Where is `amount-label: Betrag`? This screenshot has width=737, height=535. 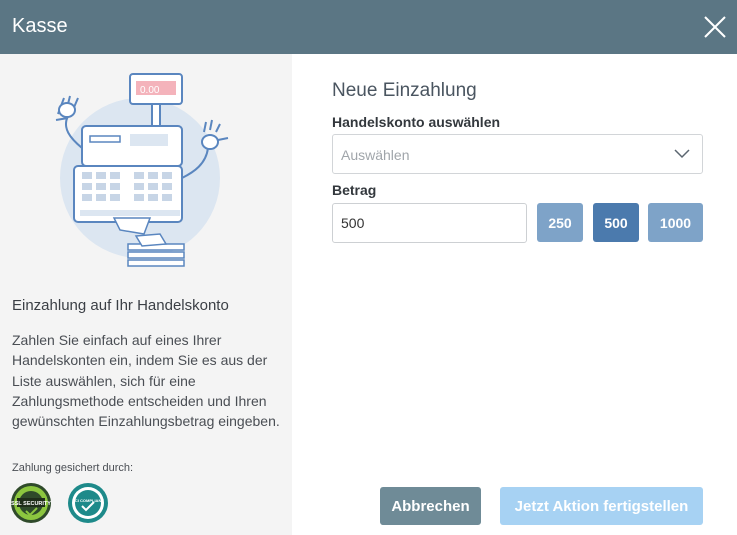 amount-label: Betrag is located at coordinates (354, 190).